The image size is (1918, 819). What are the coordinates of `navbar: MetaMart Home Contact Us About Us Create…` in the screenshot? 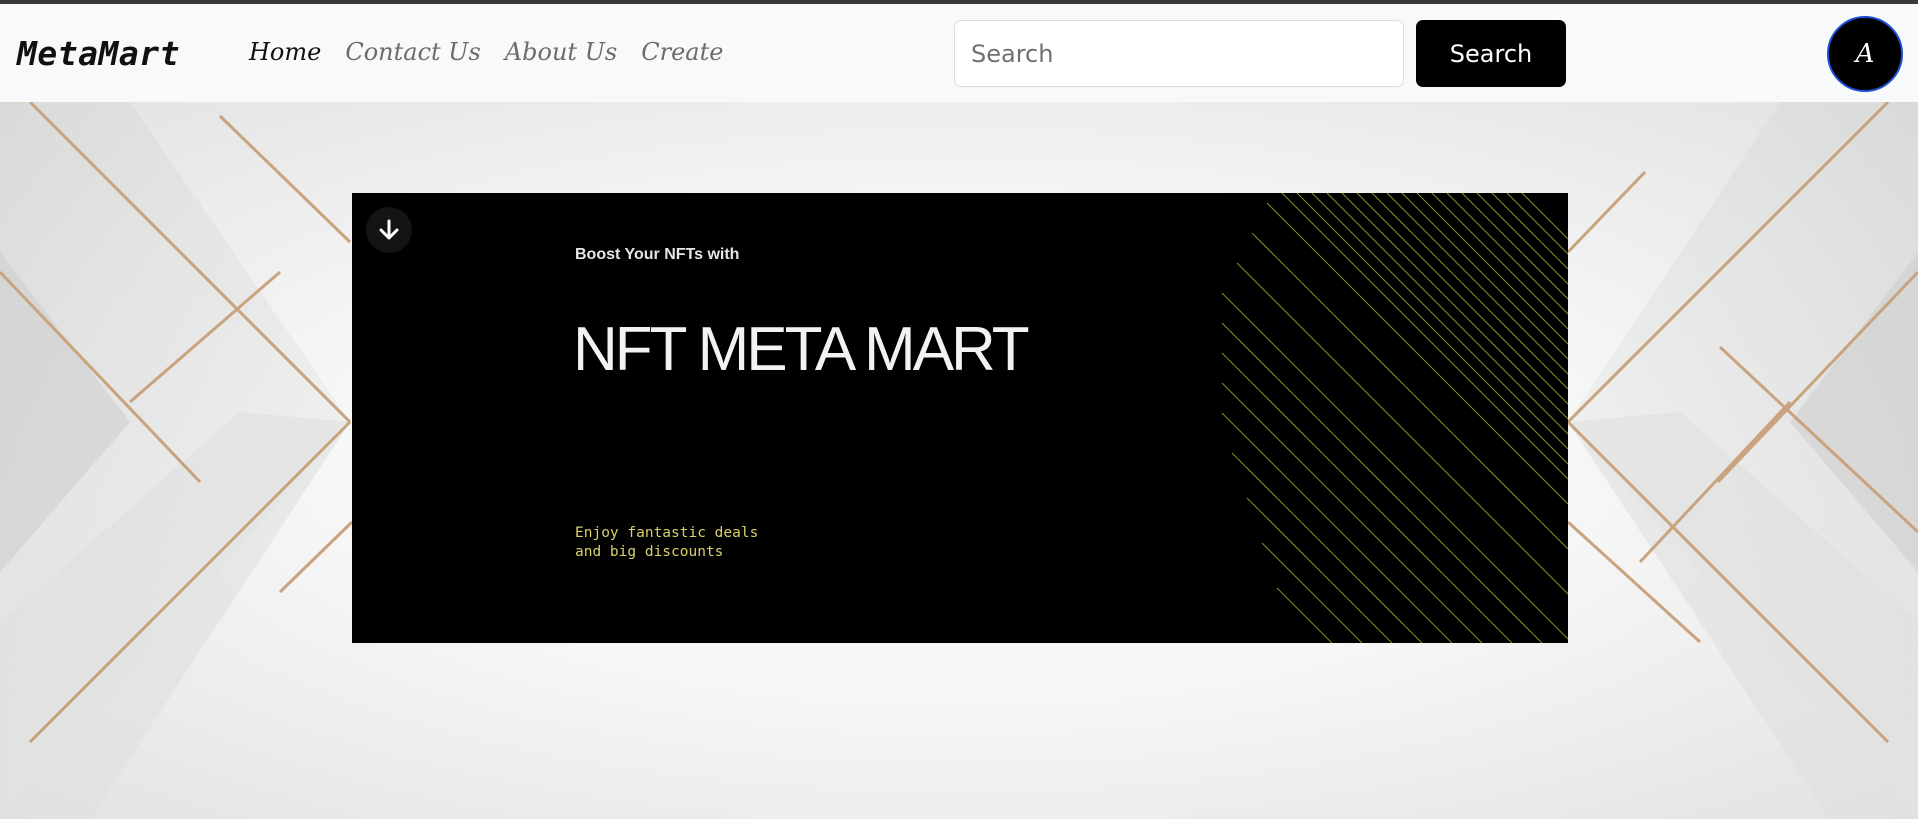 It's located at (959, 53).